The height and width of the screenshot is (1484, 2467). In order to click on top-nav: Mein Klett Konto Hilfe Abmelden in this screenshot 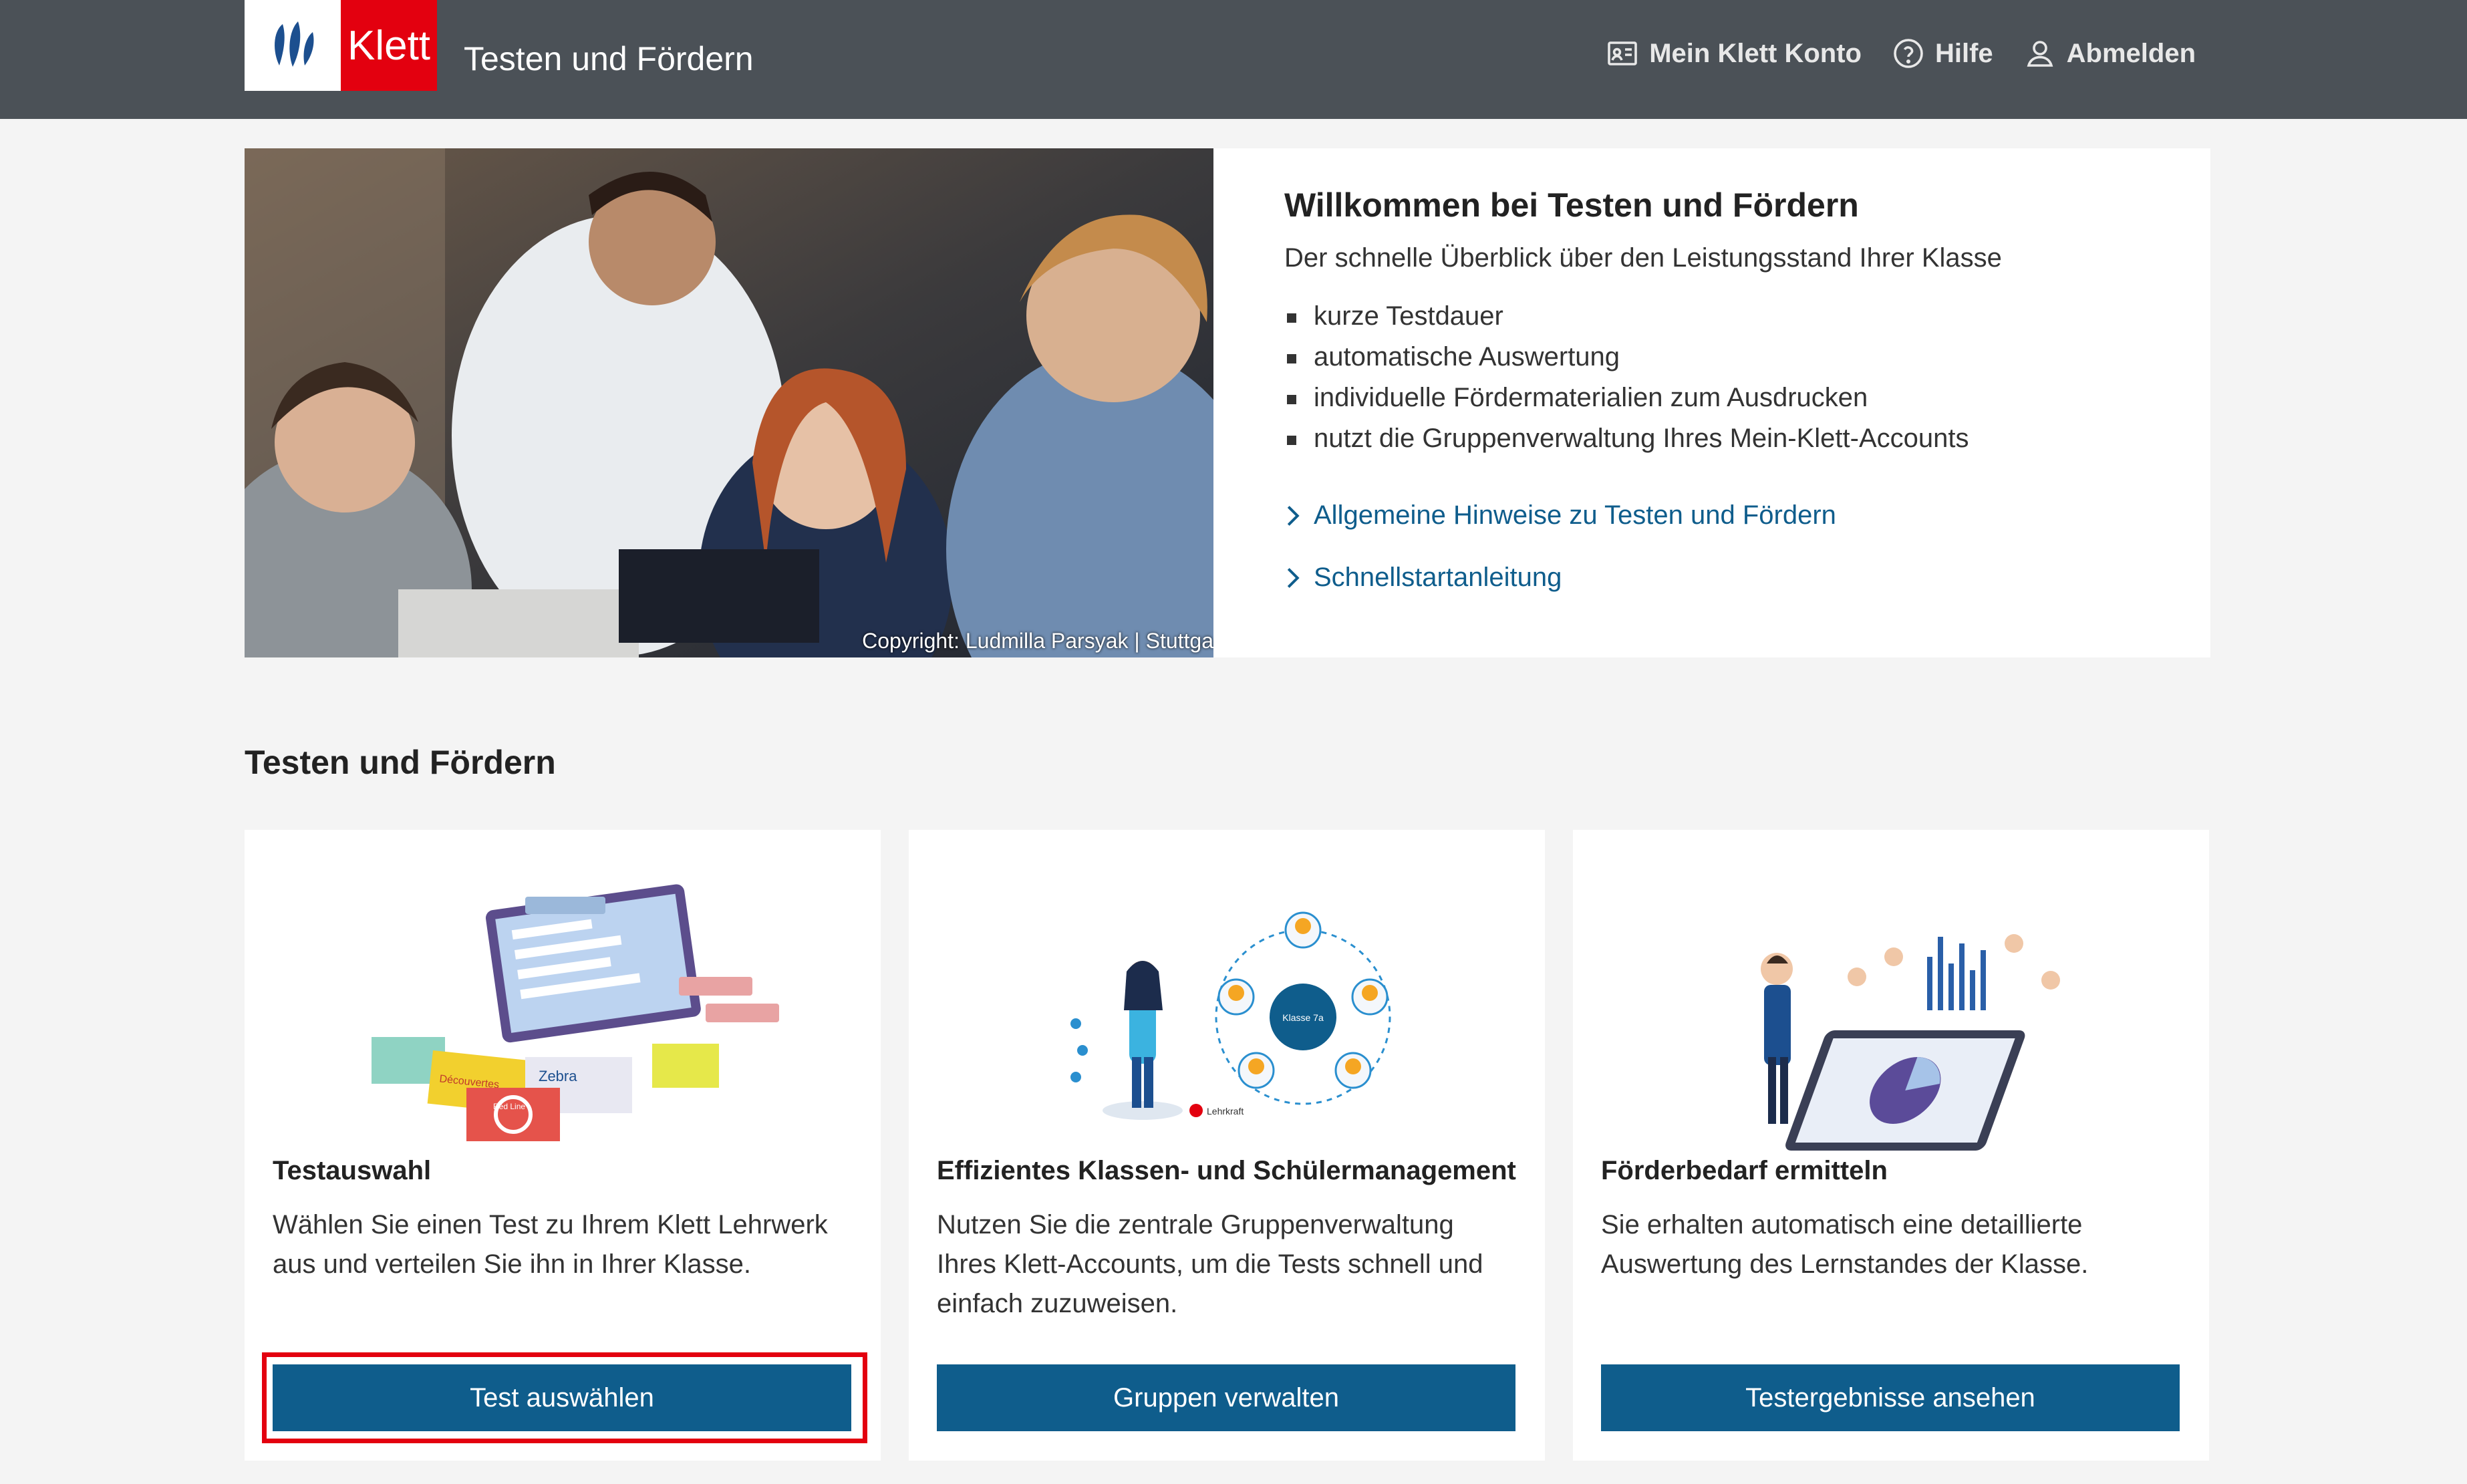, I will do `click(1901, 53)`.